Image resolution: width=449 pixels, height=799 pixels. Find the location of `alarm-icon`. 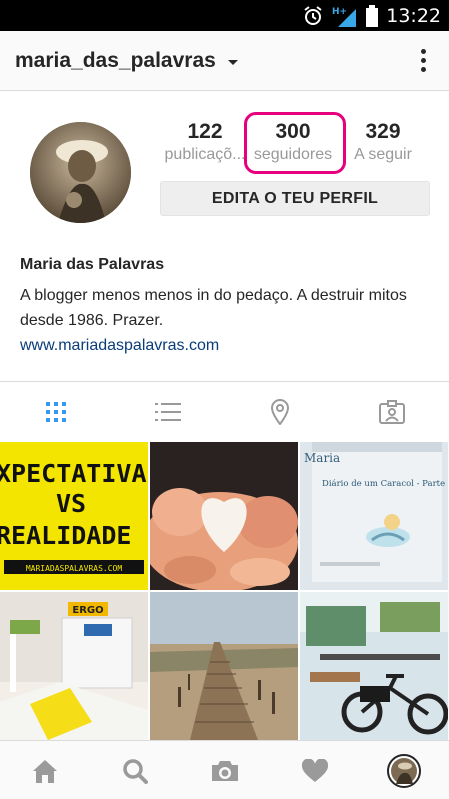

alarm-icon is located at coordinates (313, 15).